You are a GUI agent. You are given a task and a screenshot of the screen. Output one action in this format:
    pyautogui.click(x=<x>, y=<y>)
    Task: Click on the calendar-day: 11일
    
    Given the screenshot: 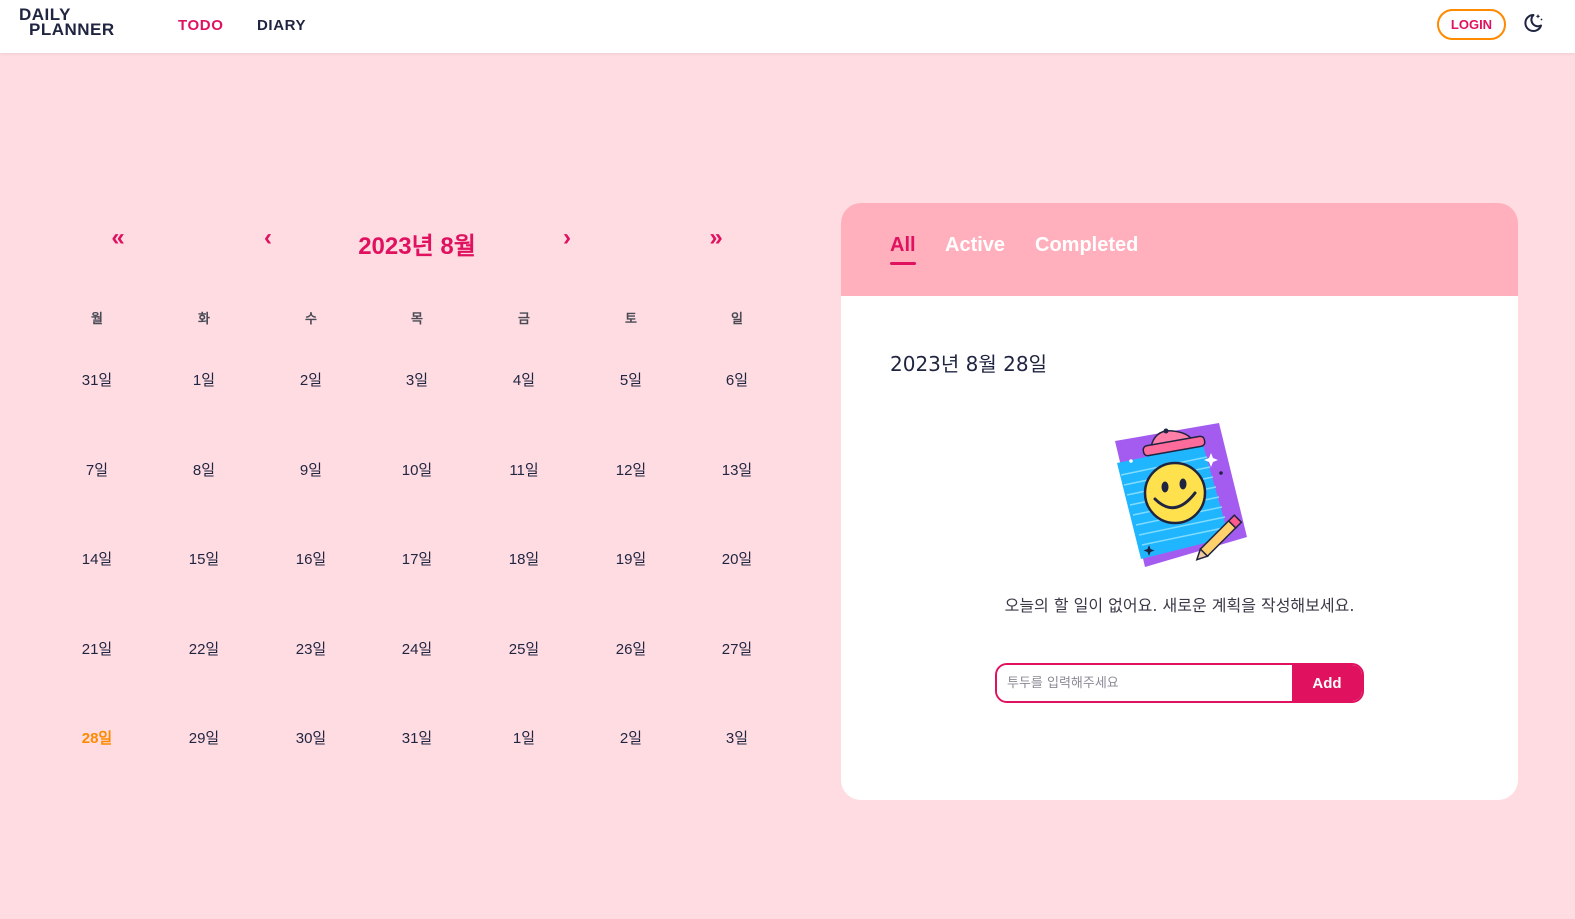 What is the action you would take?
    pyautogui.click(x=524, y=469)
    